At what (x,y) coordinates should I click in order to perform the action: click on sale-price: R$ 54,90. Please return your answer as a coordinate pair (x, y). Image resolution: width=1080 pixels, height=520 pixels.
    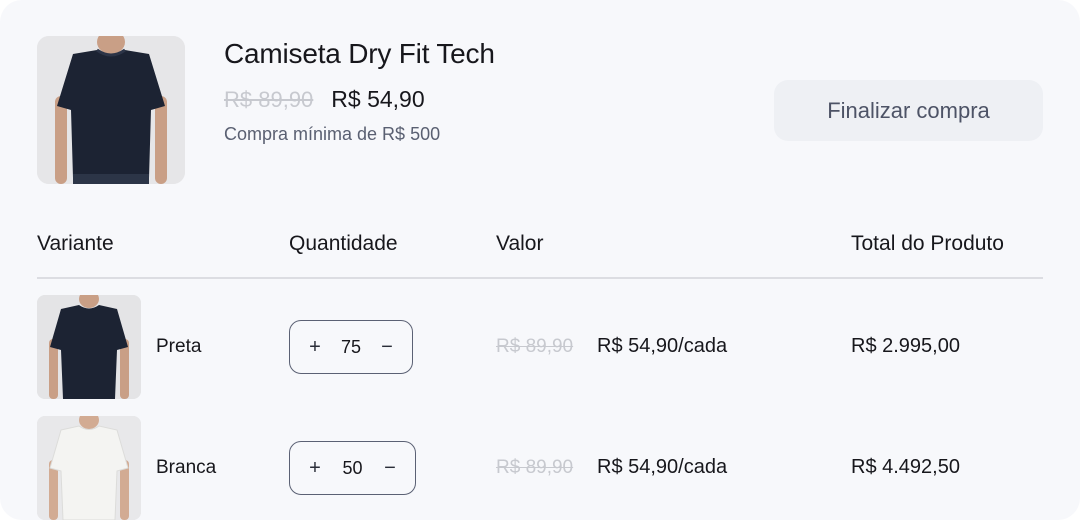
    Looking at the image, I should click on (378, 99).